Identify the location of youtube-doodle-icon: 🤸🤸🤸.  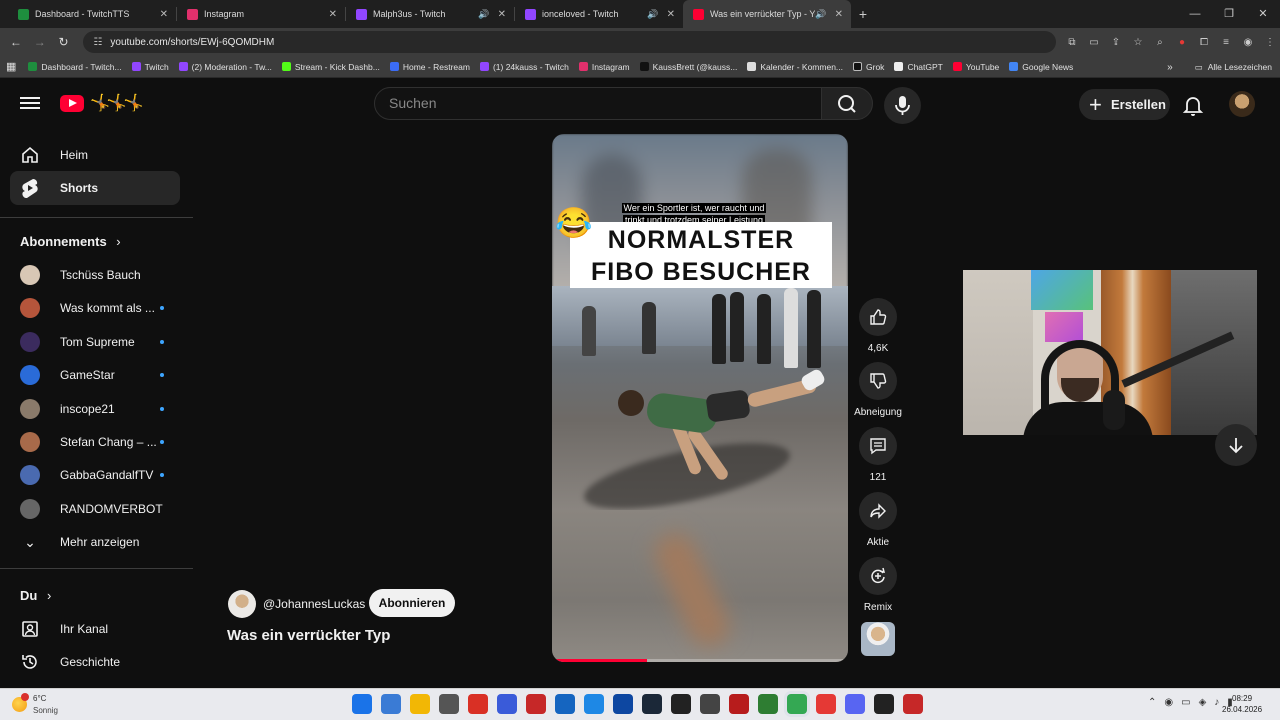
(117, 103).